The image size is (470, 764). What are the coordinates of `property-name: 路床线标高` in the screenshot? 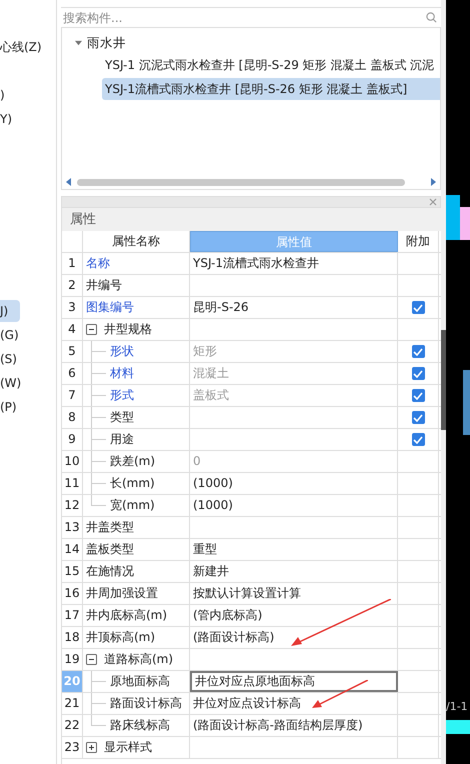 It's located at (140, 725).